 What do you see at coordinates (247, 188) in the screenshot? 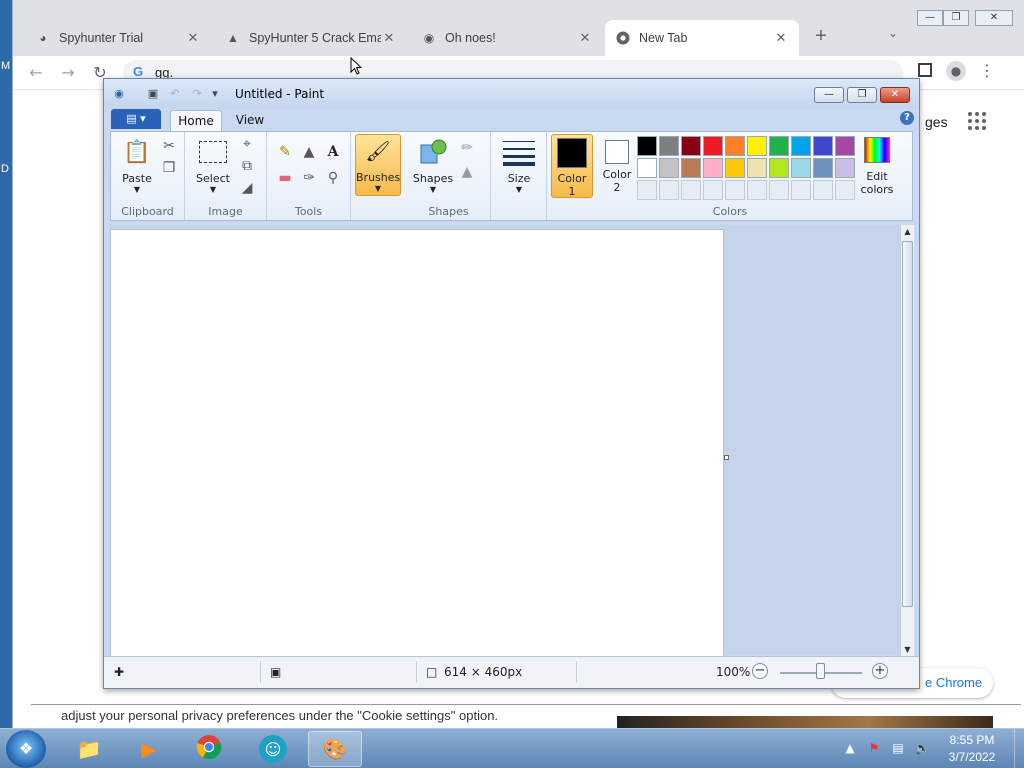
I see `rotate-icon: ◢` at bounding box center [247, 188].